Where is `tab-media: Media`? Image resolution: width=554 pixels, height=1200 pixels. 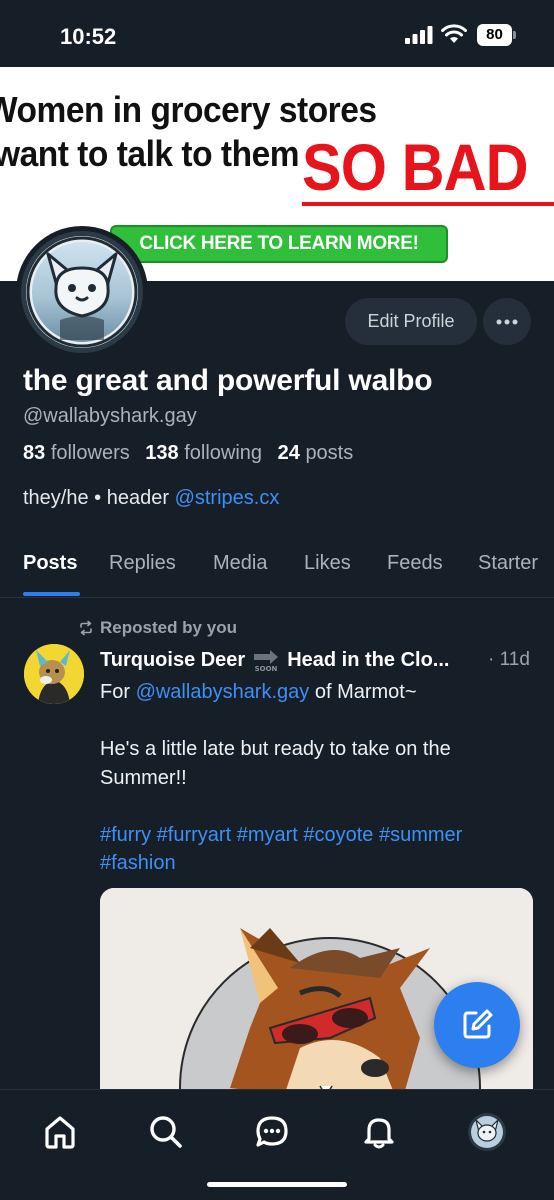 tab-media: Media is located at coordinates (240, 563).